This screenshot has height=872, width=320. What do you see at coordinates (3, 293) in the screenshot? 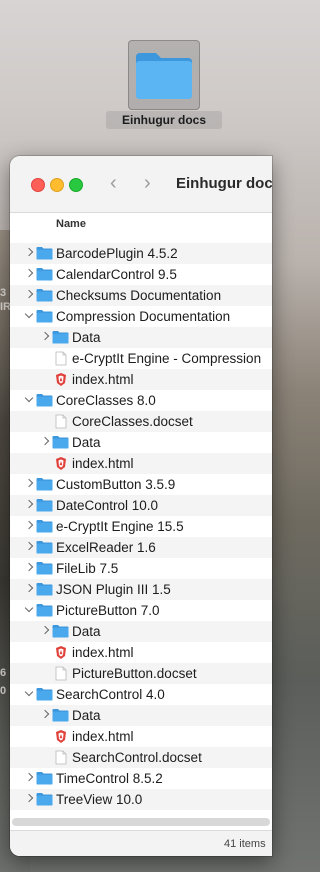
I see `wallpaper-text: 3` at bounding box center [3, 293].